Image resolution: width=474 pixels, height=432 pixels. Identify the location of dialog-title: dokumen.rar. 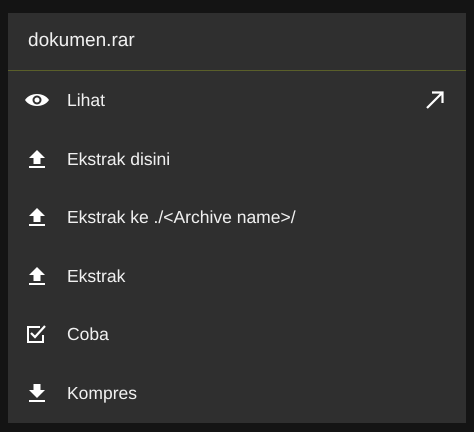
(81, 41).